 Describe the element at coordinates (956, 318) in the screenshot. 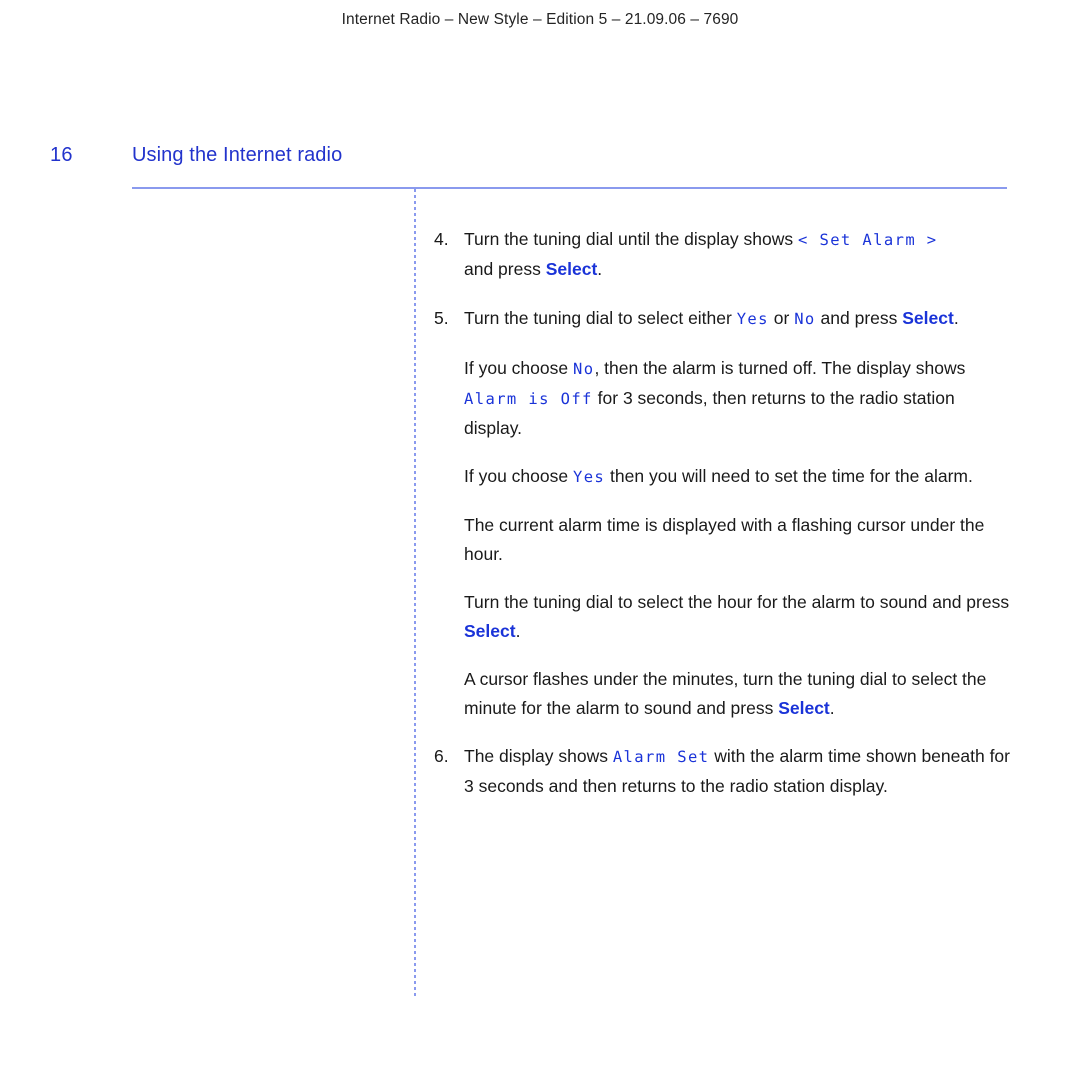

I see `step-5-text-d: .` at that location.